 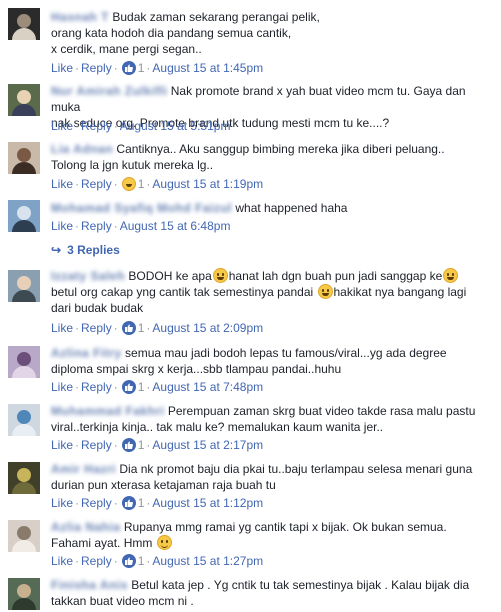 What do you see at coordinates (86, 353) in the screenshot?
I see `comment-author: Azlina Fitry` at bounding box center [86, 353].